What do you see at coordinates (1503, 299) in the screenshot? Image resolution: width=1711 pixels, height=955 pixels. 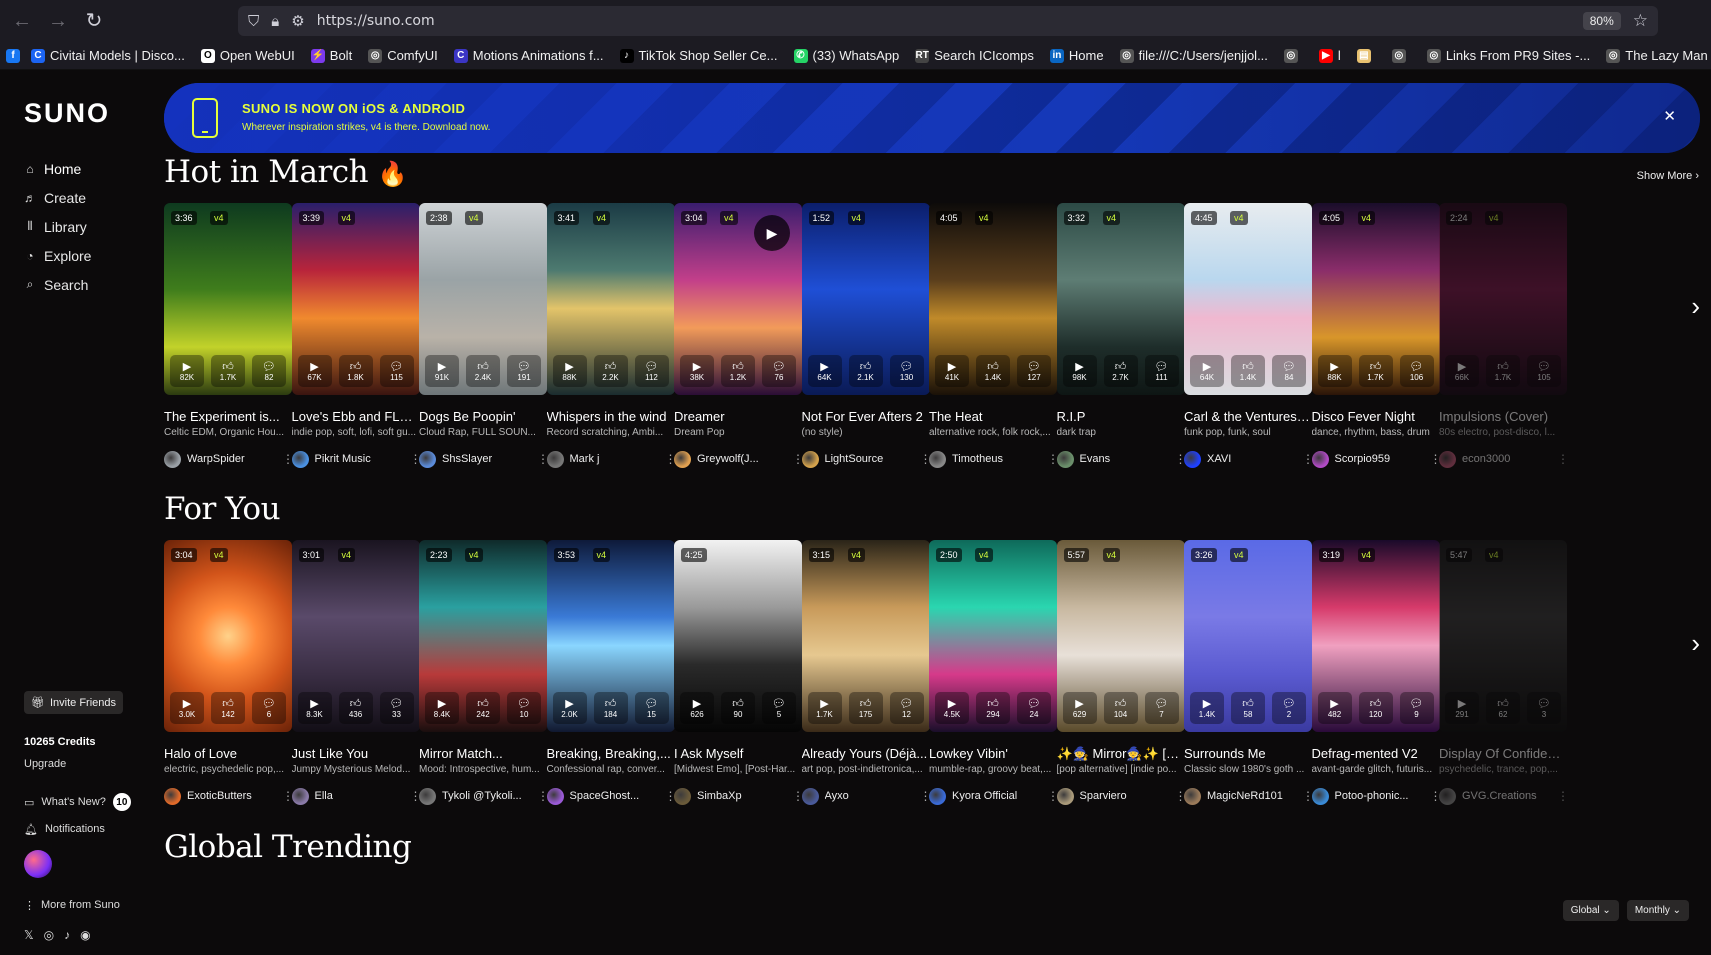 I see `song-cover: 2:24 v4 ▶ 66K 👍︎ 1.7K 💬︎ 105` at bounding box center [1503, 299].